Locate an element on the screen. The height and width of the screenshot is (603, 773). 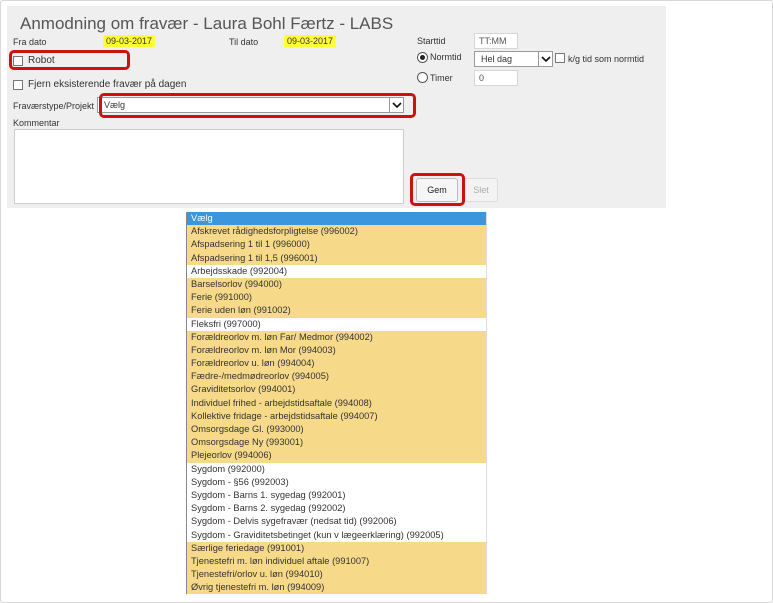
dropdown-option: Forældreorlov m. løn Mor (994003) is located at coordinates (336, 350).